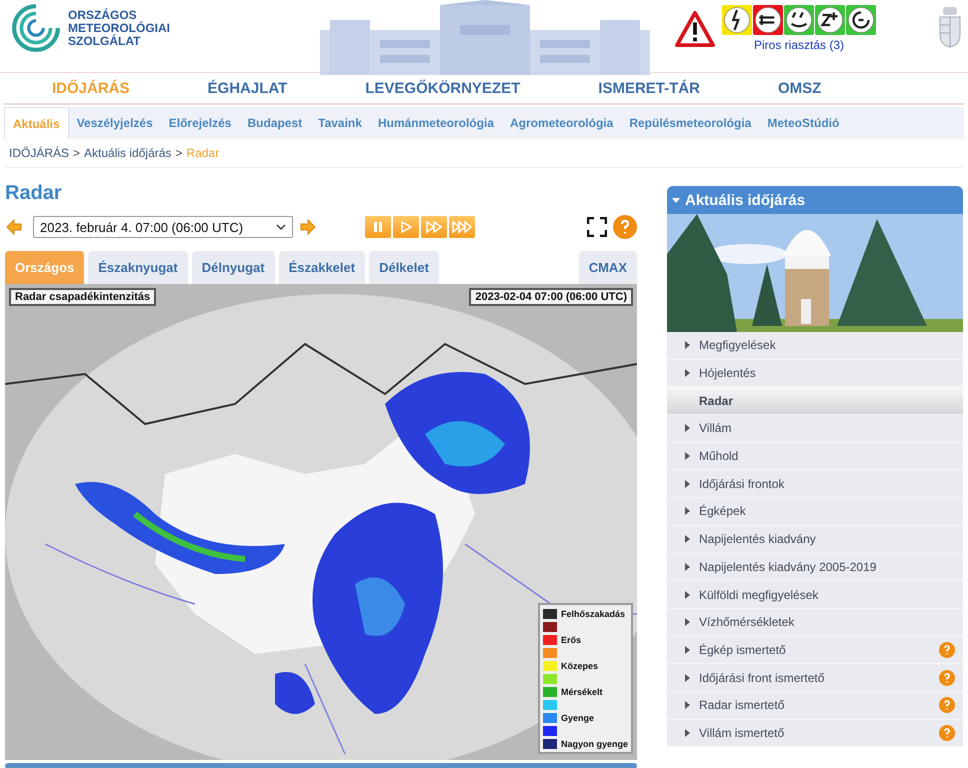  What do you see at coordinates (551, 297) in the screenshot?
I see `map-timestamp: 2023-02-04 07:00 (06:00 UTC)` at bounding box center [551, 297].